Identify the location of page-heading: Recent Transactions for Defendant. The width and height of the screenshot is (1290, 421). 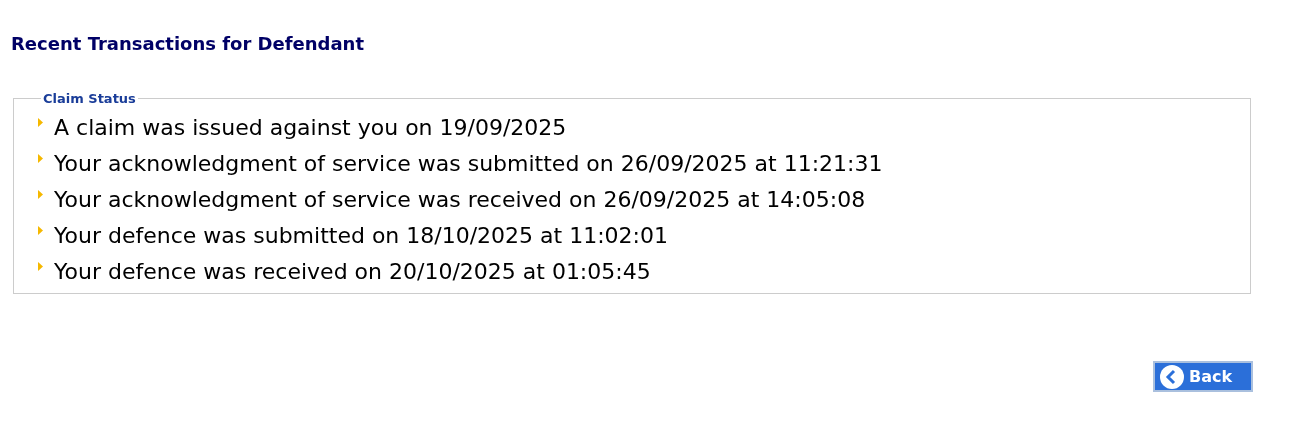
(188, 44).